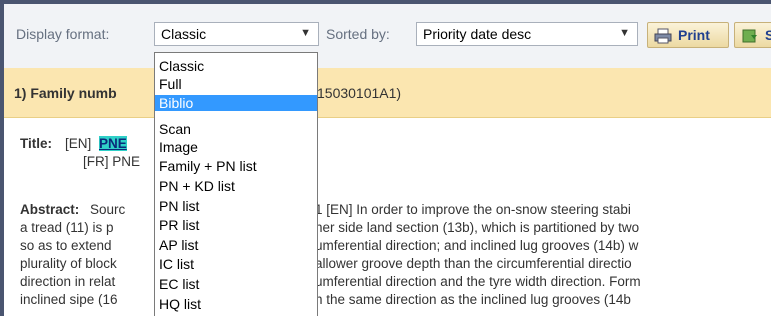 This screenshot has width=771, height=316. Describe the element at coordinates (236, 66) in the screenshot. I see `option-classic: Classic` at that location.